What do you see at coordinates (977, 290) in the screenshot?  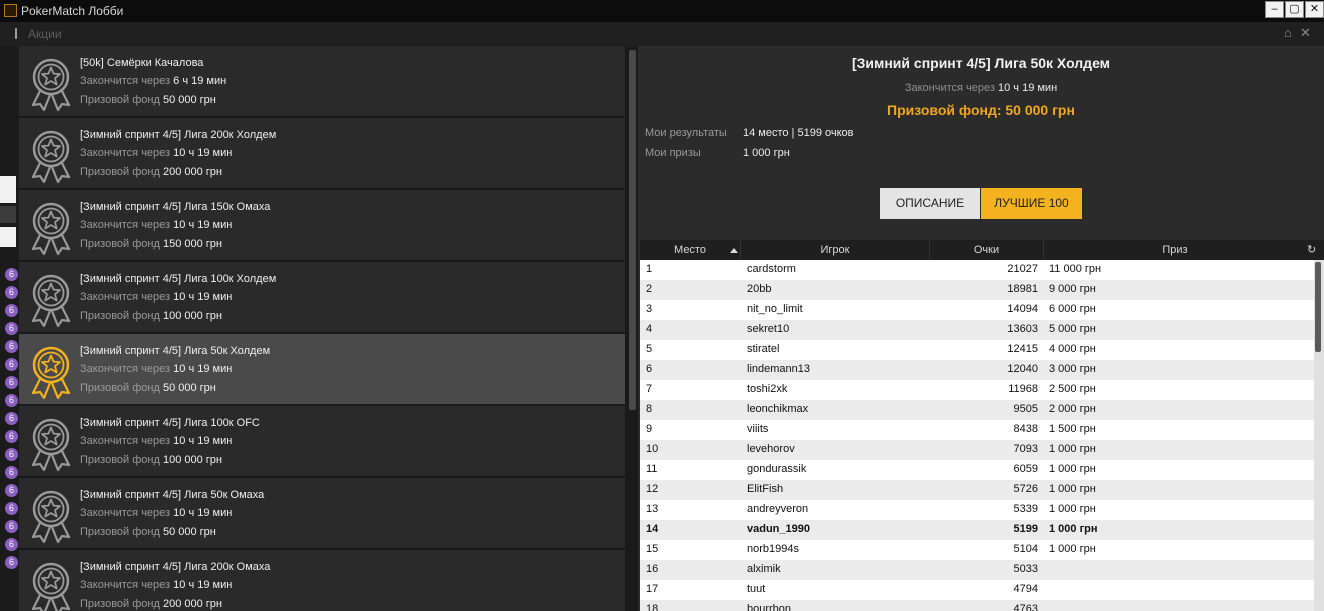 I see `leaderboard-row: 2 20bb 18981 9 000 грн` at bounding box center [977, 290].